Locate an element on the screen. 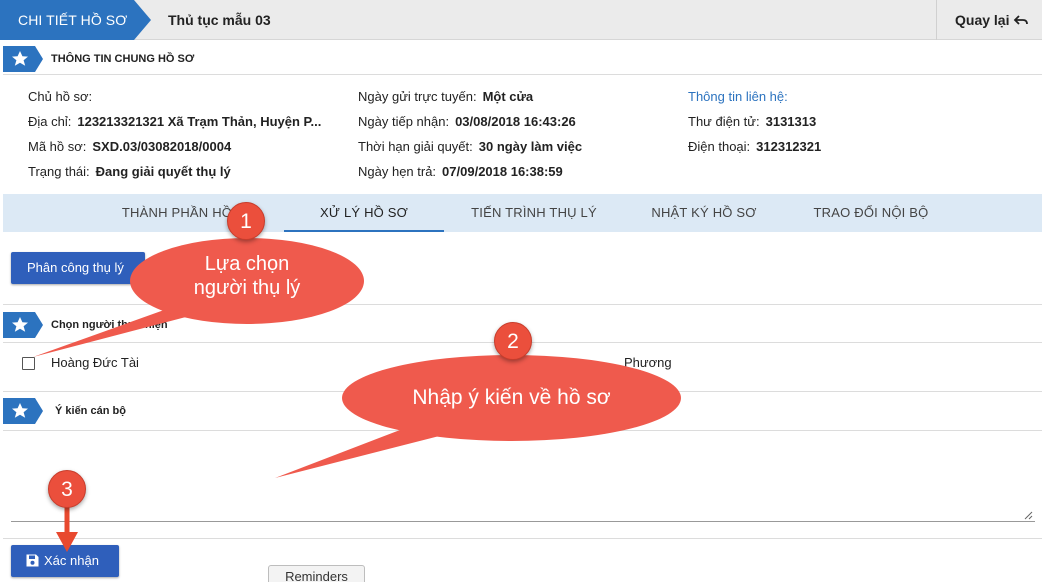 The height and width of the screenshot is (582, 1042). email-field: Thư điện tử: 3131313 is located at coordinates (752, 122).